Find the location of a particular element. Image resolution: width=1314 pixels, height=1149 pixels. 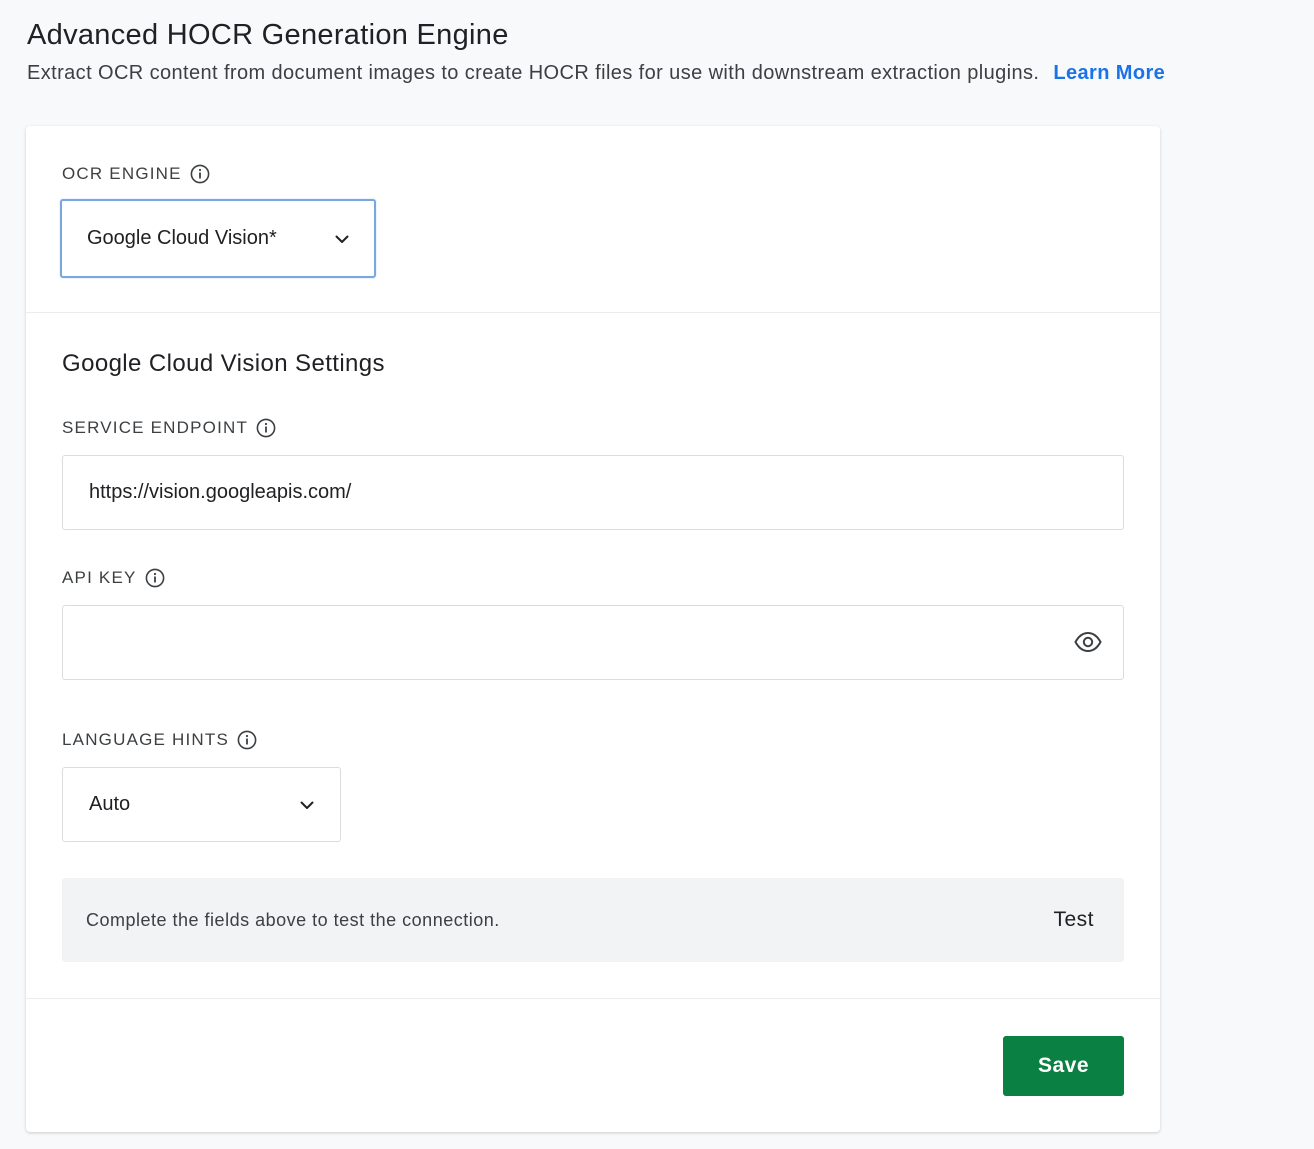

language-hints-label: LANGUAGE HINTS is located at coordinates (159, 740).